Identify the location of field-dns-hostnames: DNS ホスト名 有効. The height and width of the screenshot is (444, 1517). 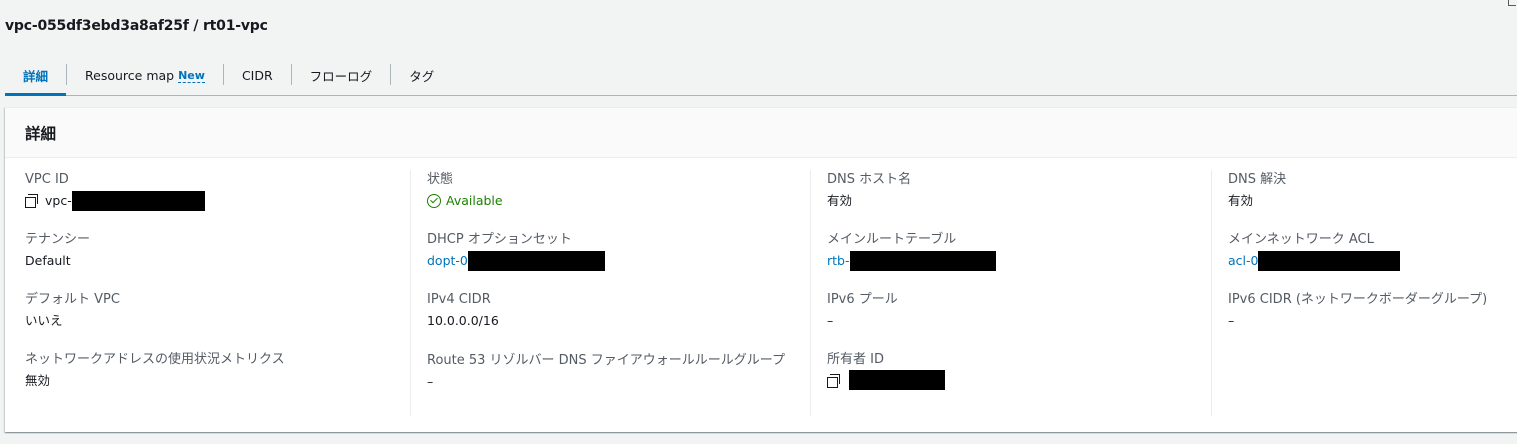
(1016, 200).